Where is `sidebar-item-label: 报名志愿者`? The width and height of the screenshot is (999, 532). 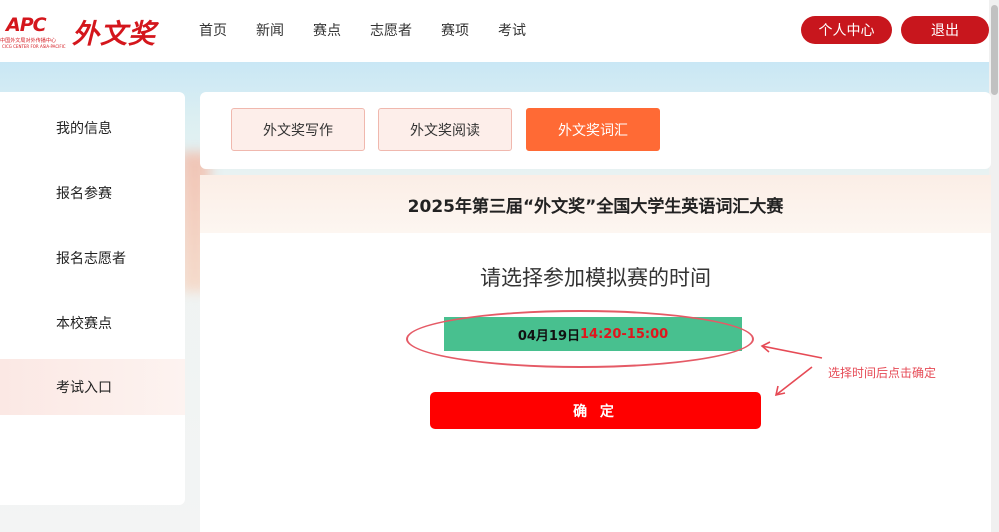 sidebar-item-label: 报名志愿者 is located at coordinates (91, 259).